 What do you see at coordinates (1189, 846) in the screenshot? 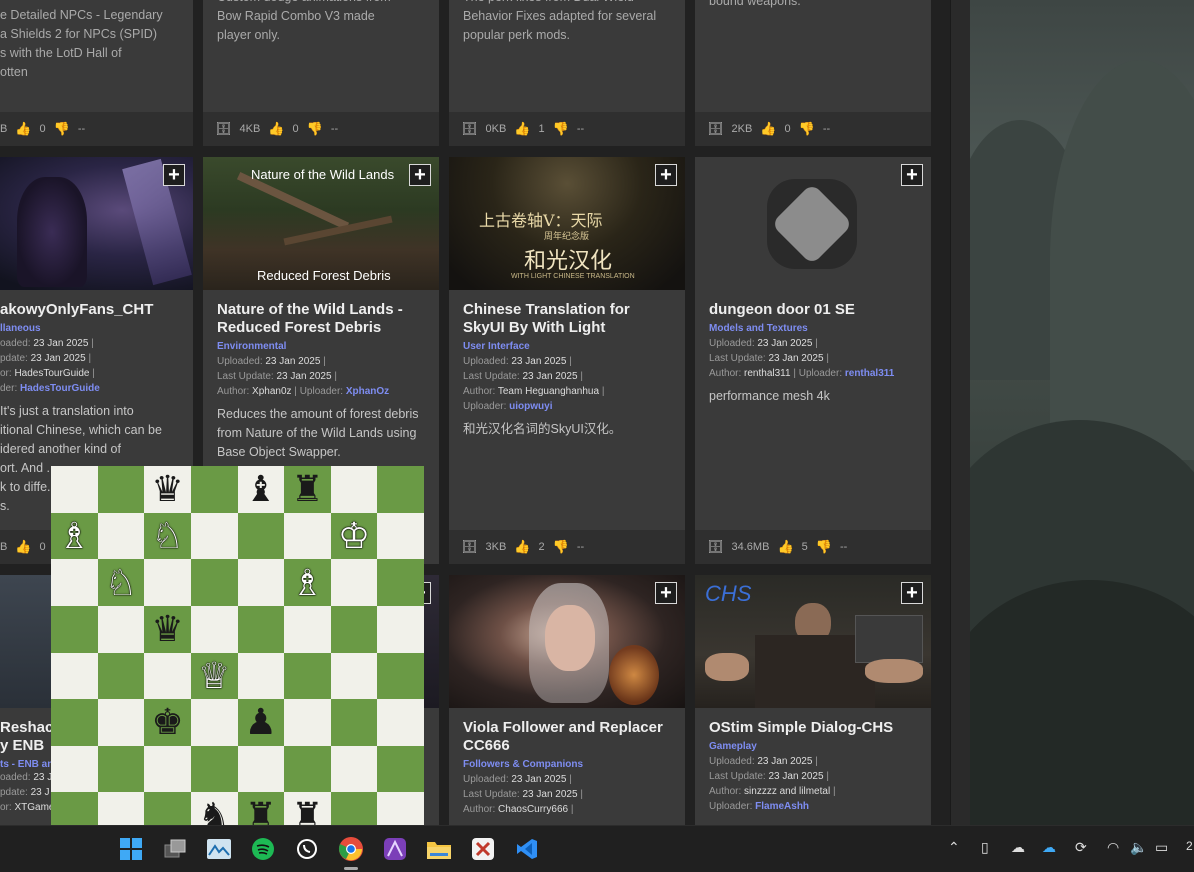
I see `clock: 2` at bounding box center [1189, 846].